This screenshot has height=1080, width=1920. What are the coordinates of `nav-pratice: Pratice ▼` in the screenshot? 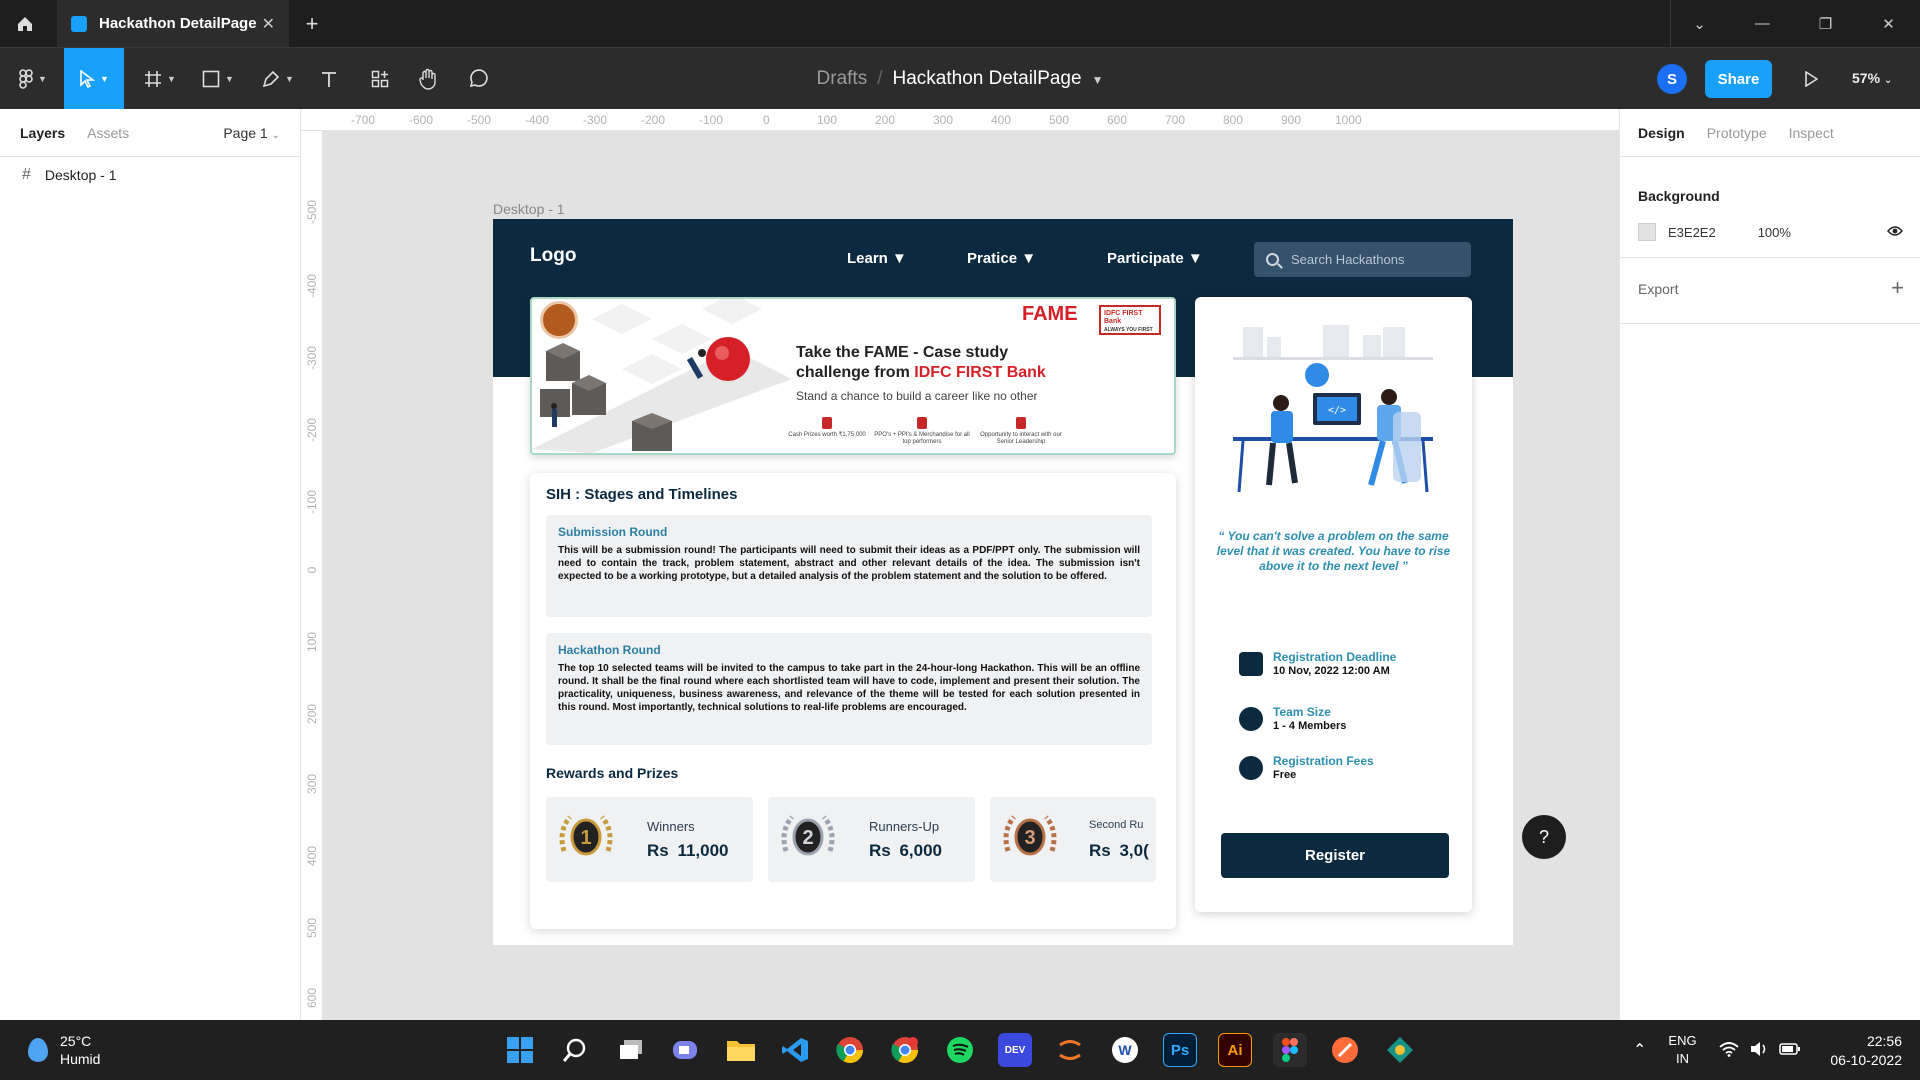 It's located at (1001, 258).